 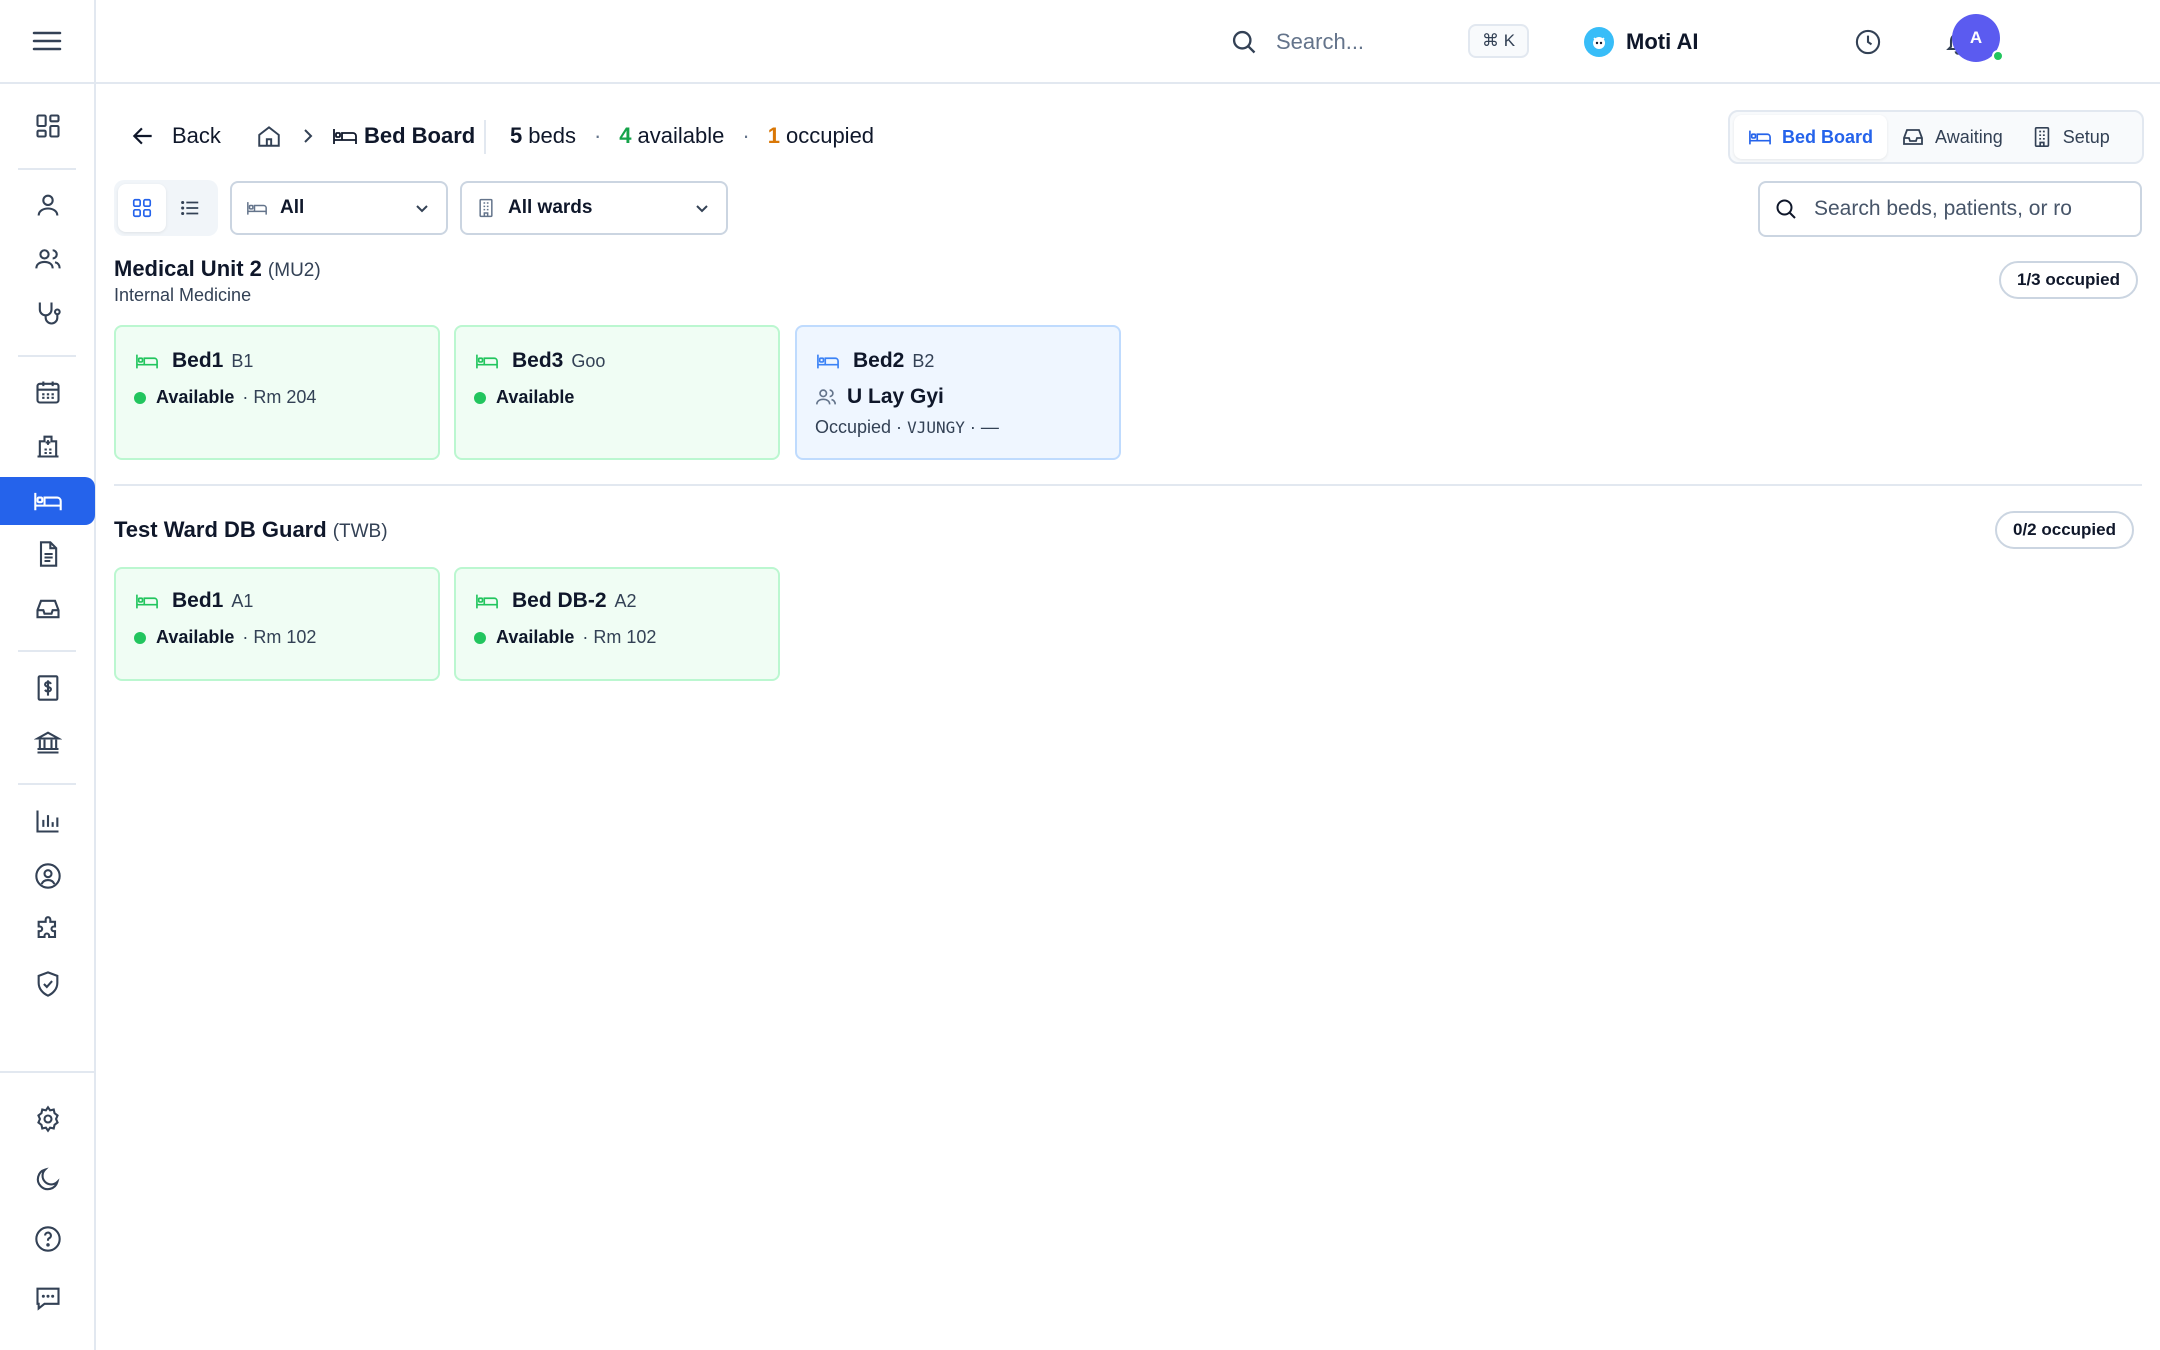 I want to click on invoice-dollar-icon, so click(x=48, y=688).